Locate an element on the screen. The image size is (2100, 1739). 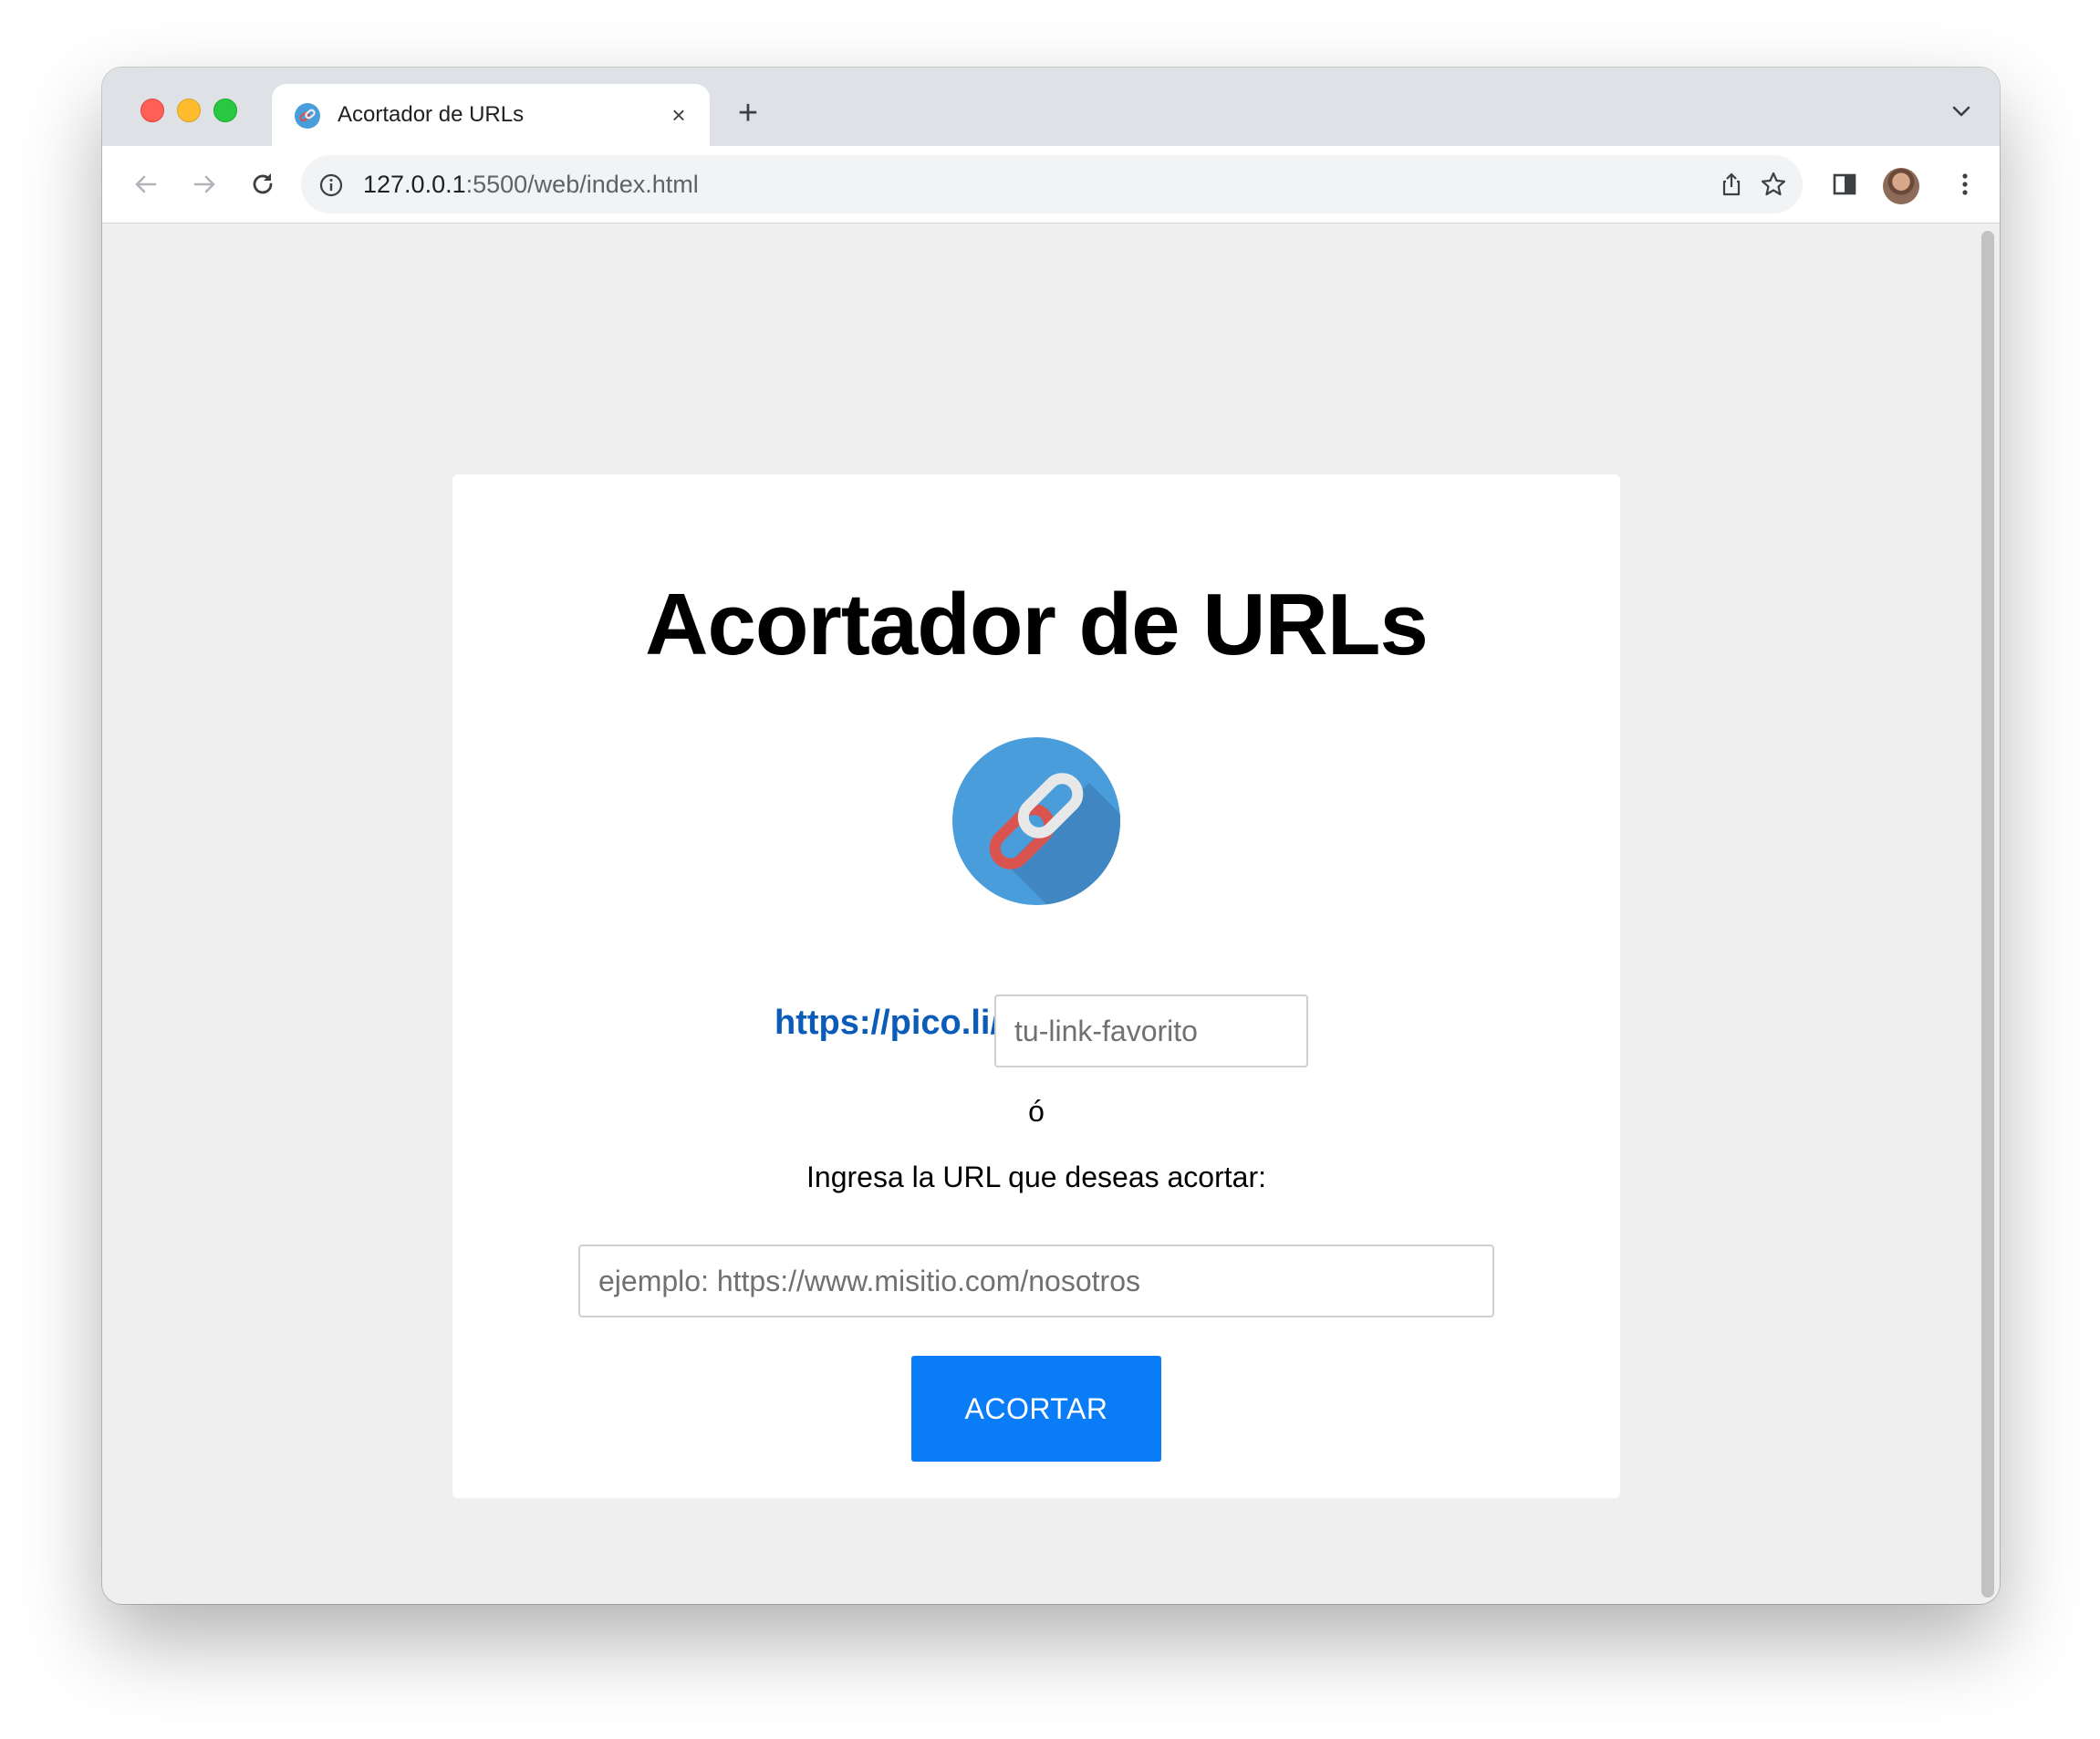
minimize-window-button is located at coordinates (189, 110).